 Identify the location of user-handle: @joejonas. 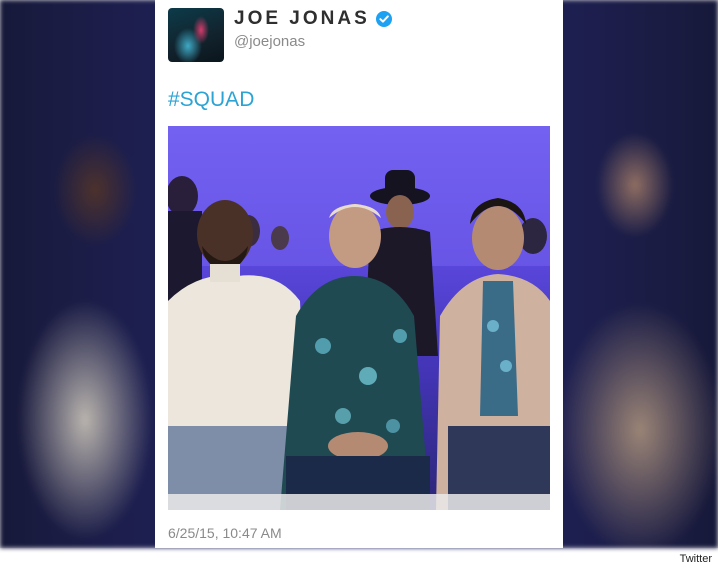
(269, 41).